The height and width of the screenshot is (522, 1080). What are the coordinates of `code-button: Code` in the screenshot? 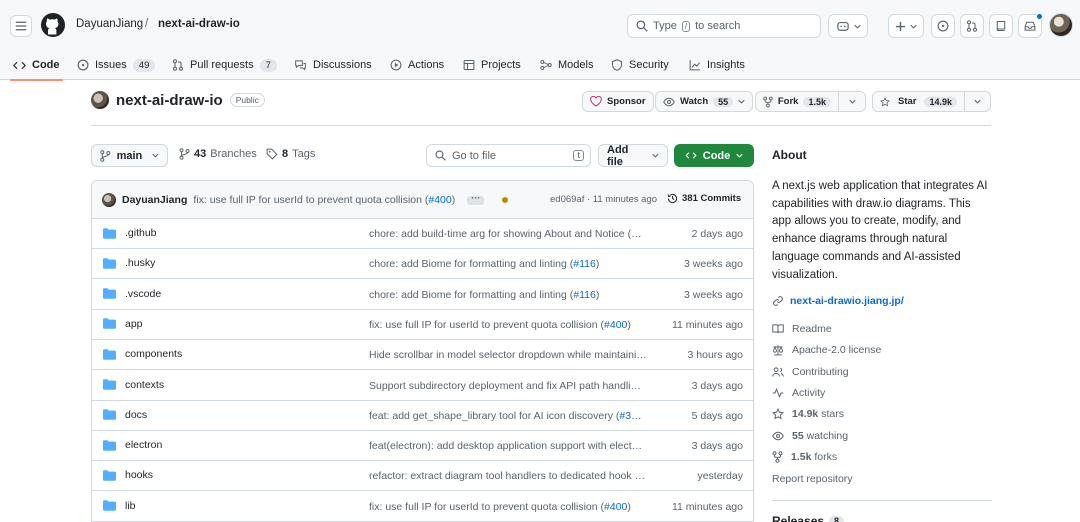 It's located at (714, 155).